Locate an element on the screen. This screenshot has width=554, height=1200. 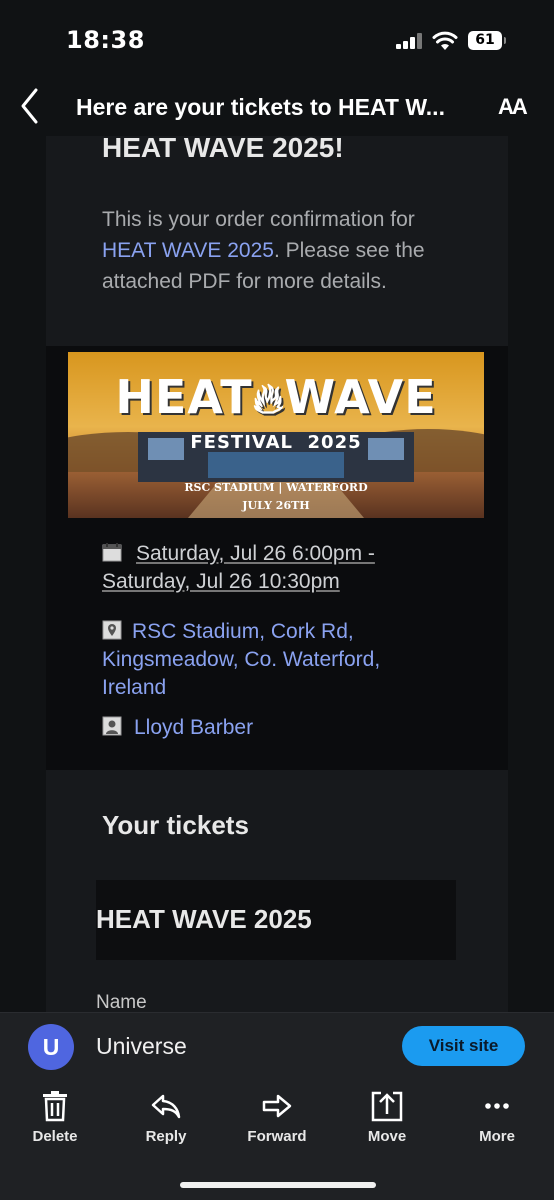
visit-site-button: Visit site is located at coordinates (463, 1046).